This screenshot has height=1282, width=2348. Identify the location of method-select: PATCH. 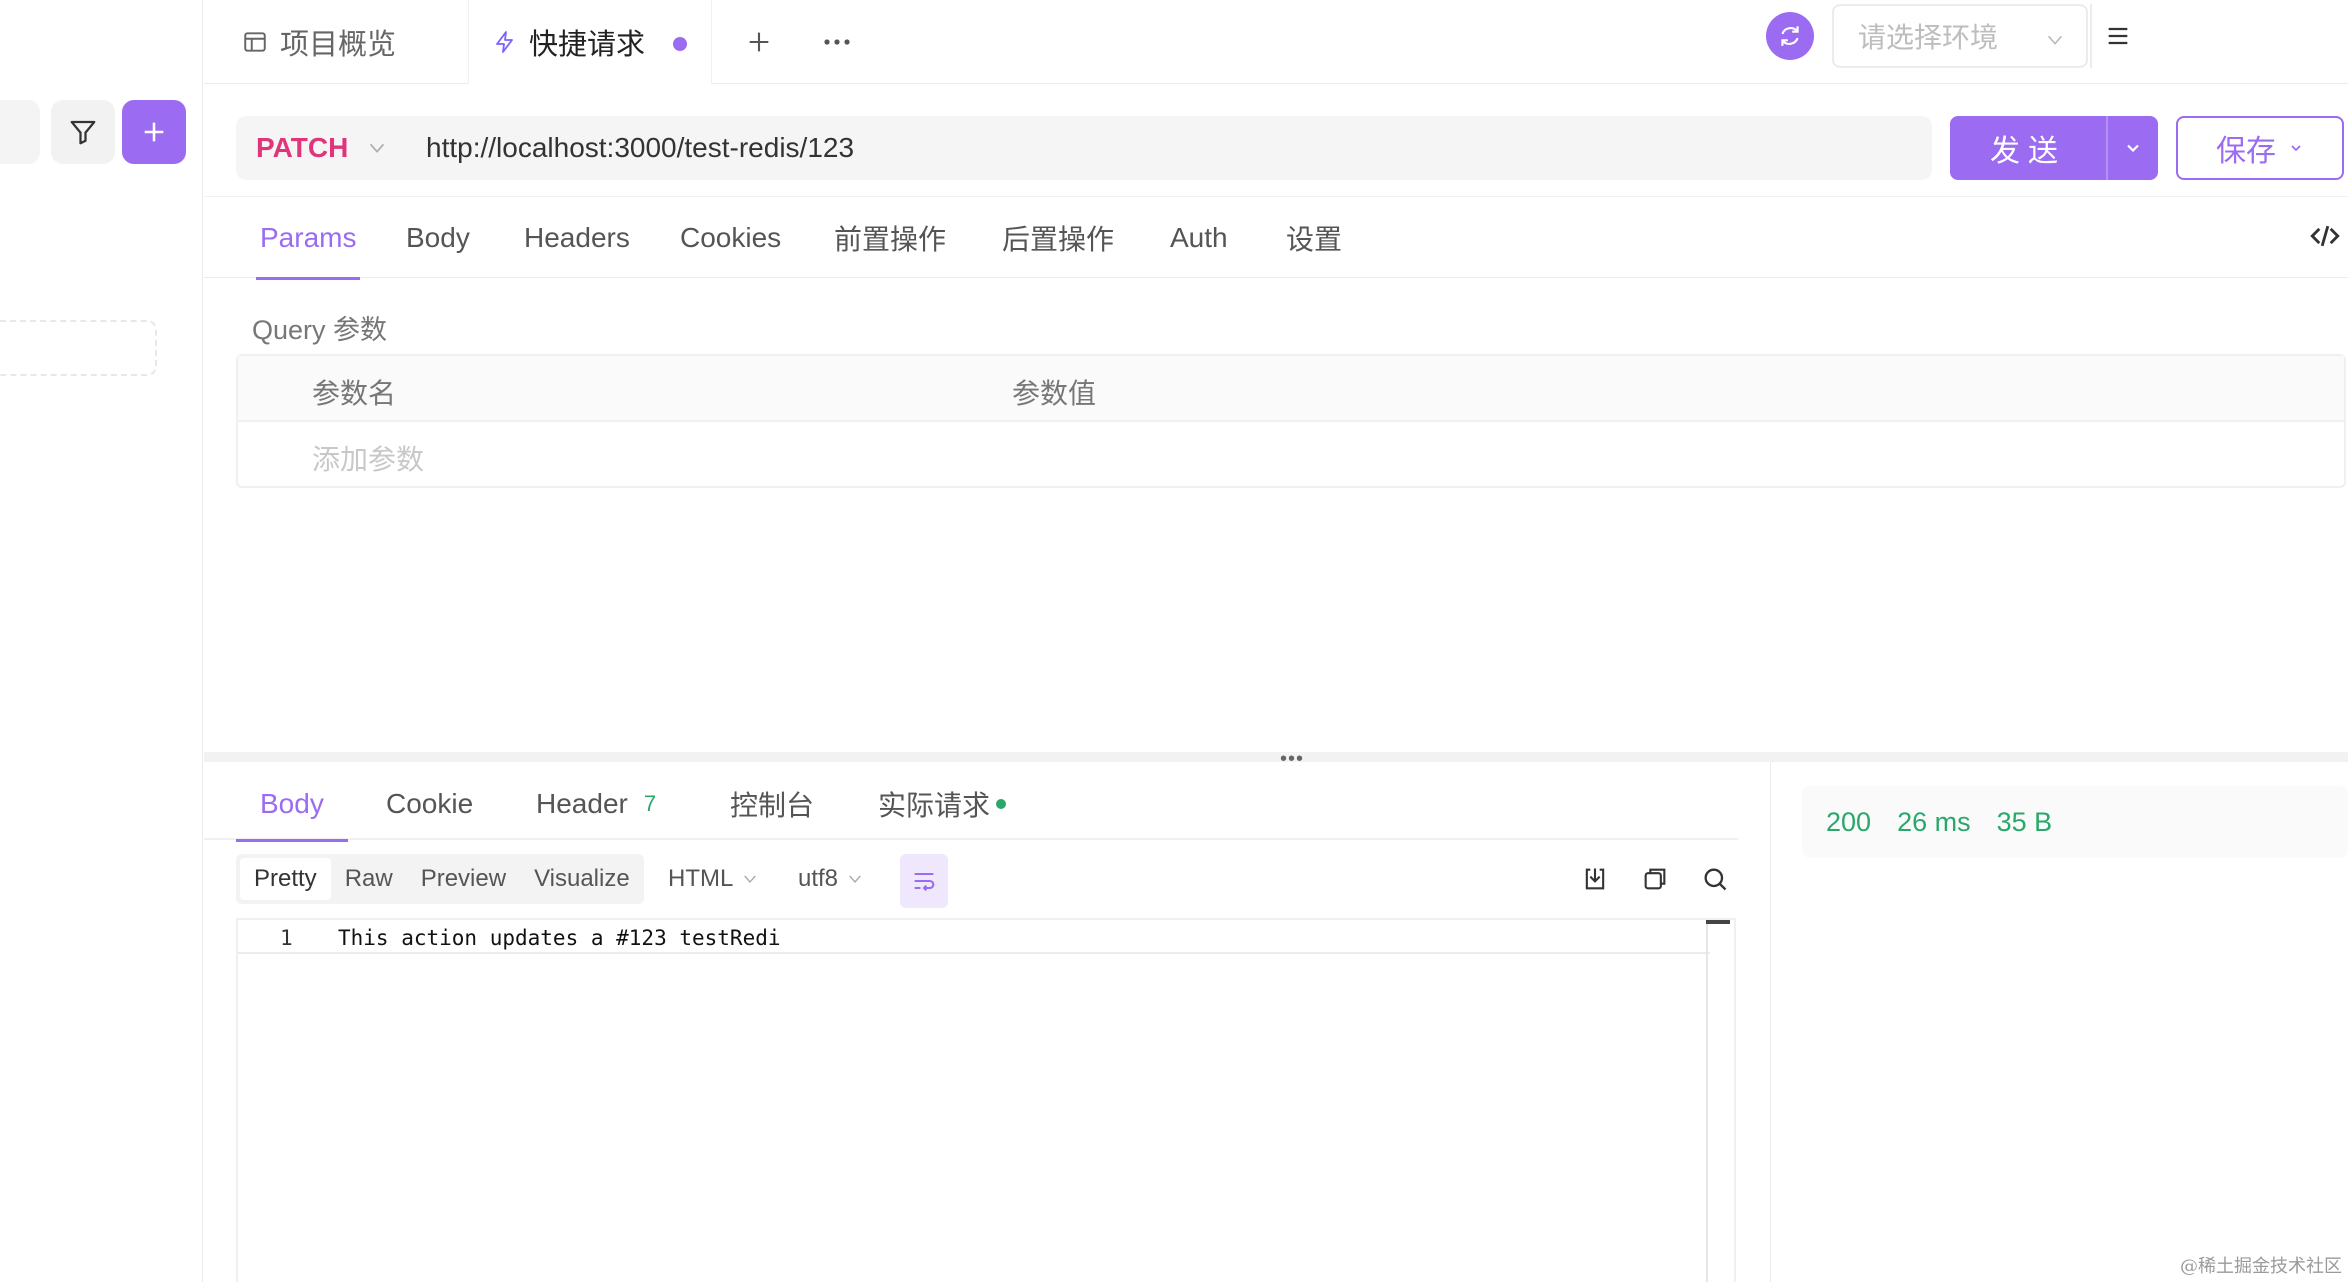
(323, 148).